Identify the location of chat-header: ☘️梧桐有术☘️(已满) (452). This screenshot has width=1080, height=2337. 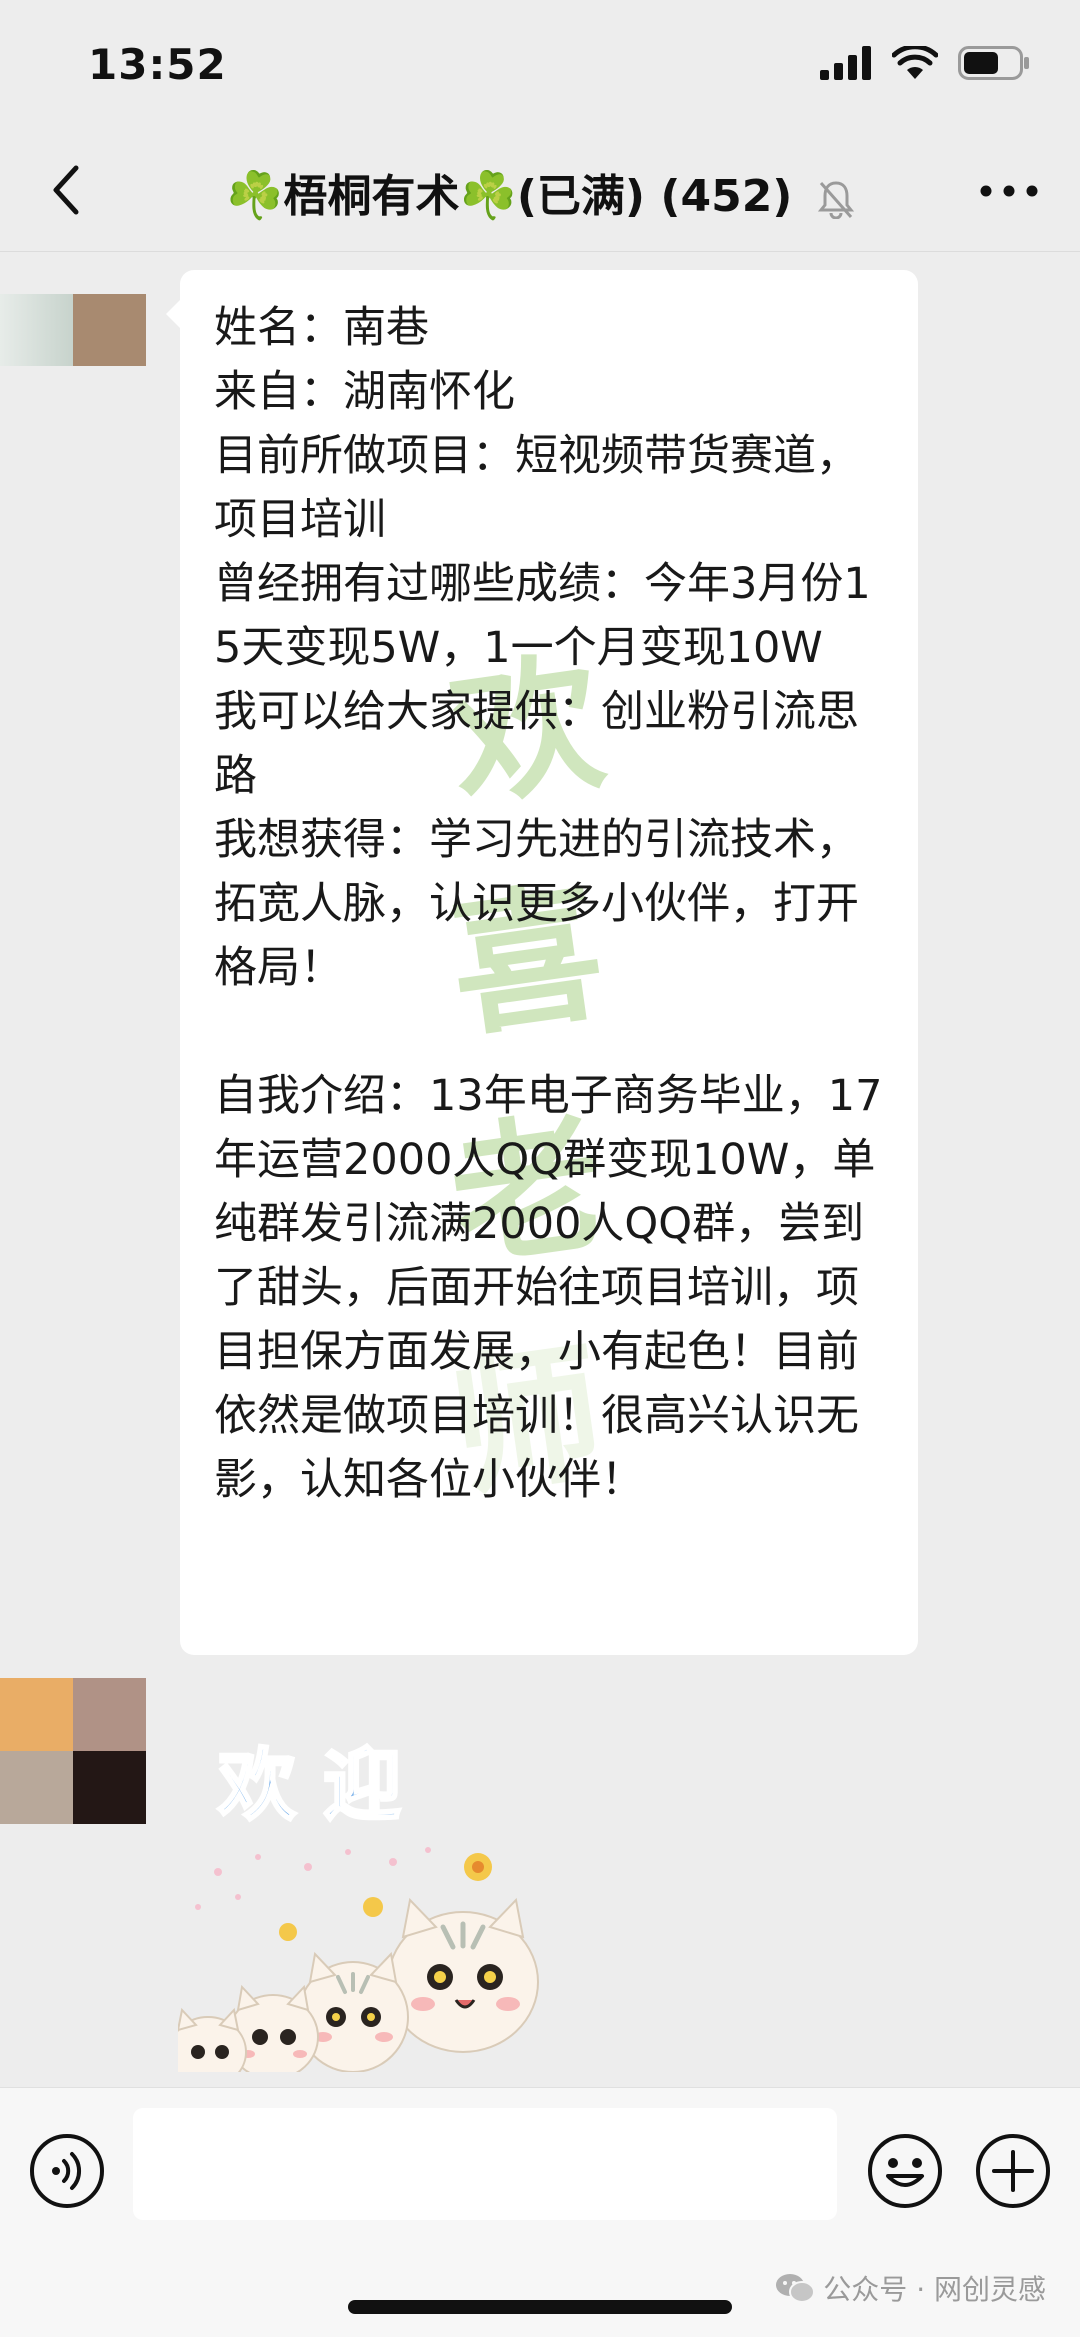
(540, 191).